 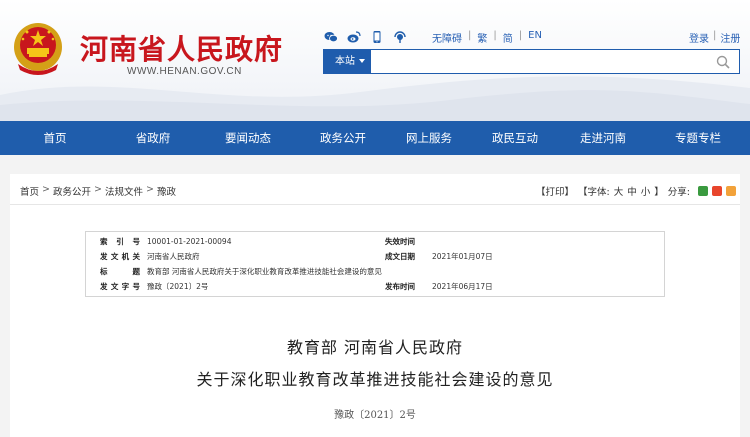 I want to click on wechat-icon, so click(x=331, y=36).